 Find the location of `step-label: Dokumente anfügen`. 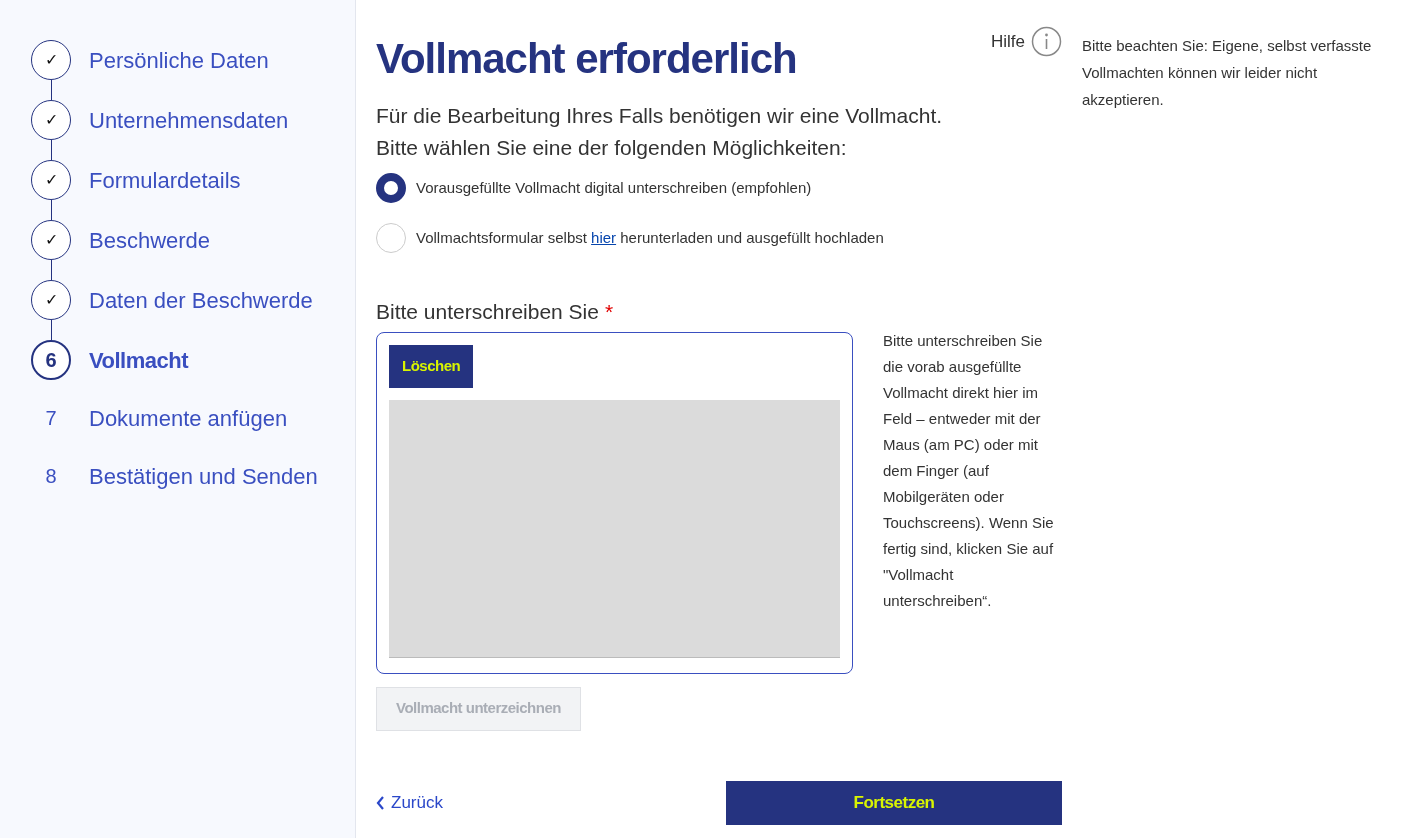

step-label: Dokumente anfügen is located at coordinates (188, 418).